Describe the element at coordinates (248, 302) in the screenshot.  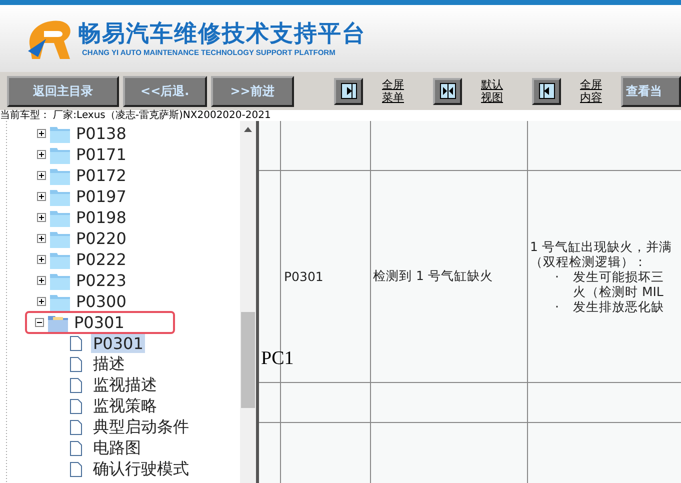
I see `scrollbar` at that location.